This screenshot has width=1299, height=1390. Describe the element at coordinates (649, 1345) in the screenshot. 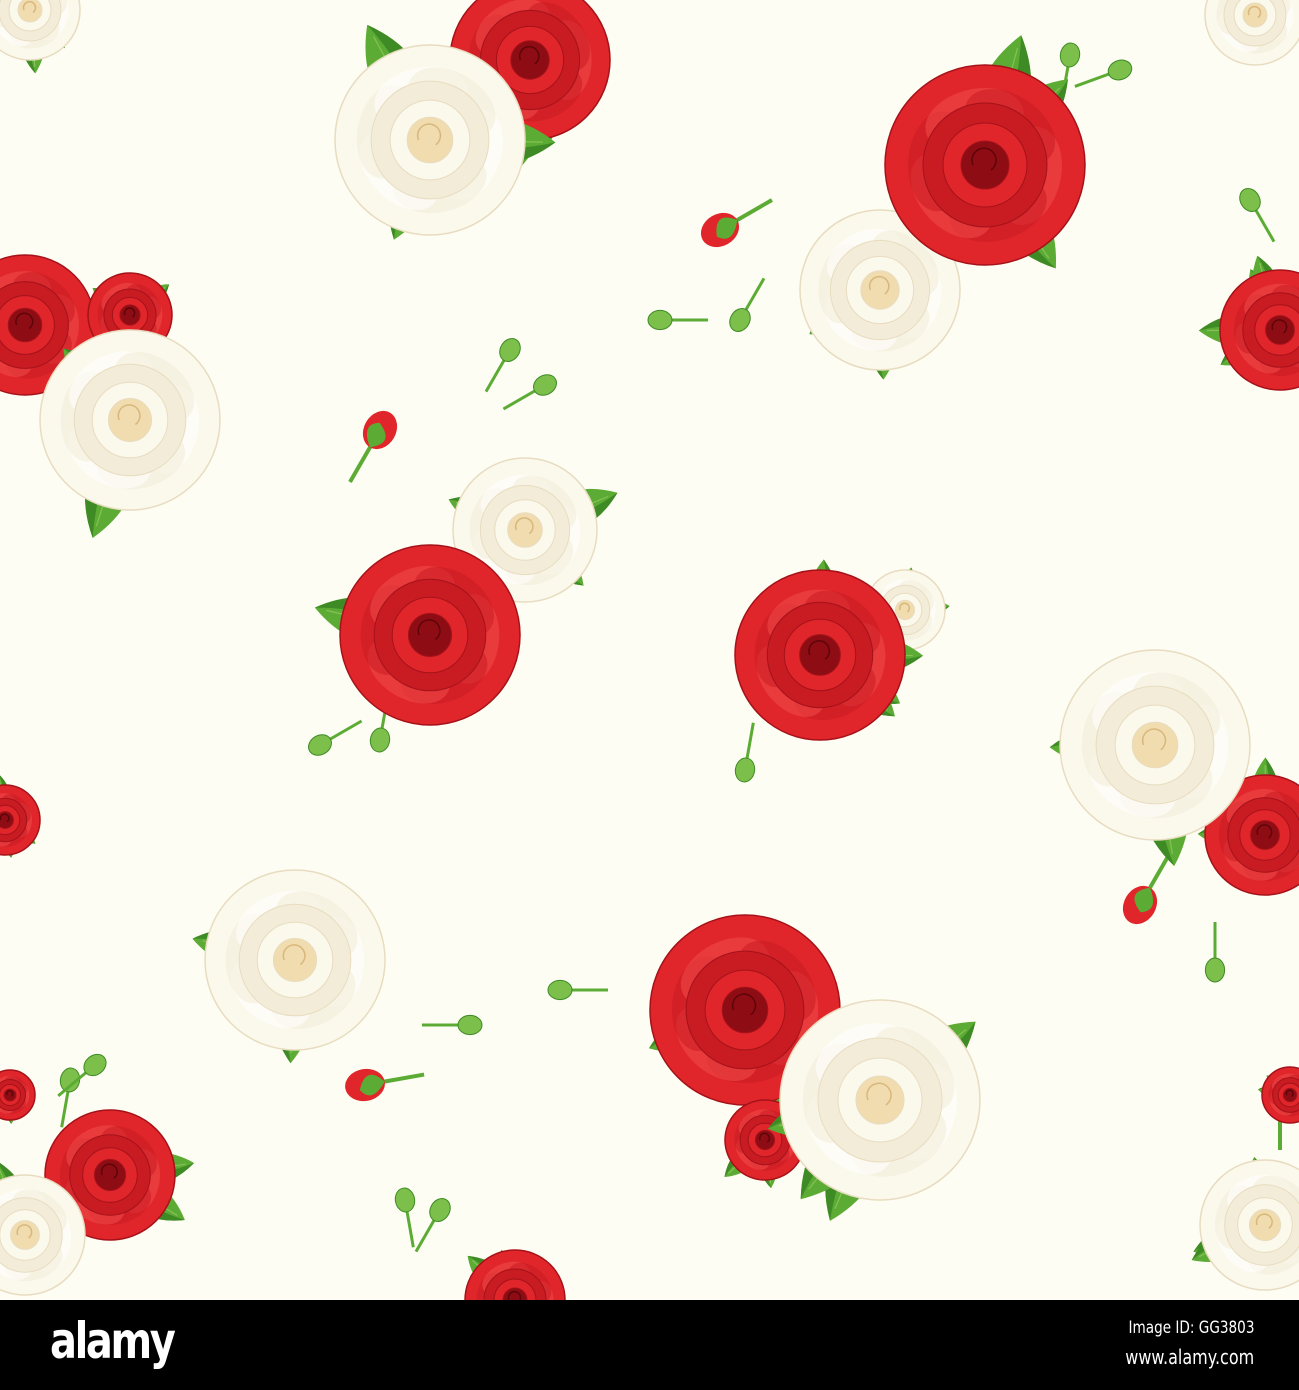

I see `watermark-bar: alamy Image ID: GG3803 www.alamy.com` at that location.